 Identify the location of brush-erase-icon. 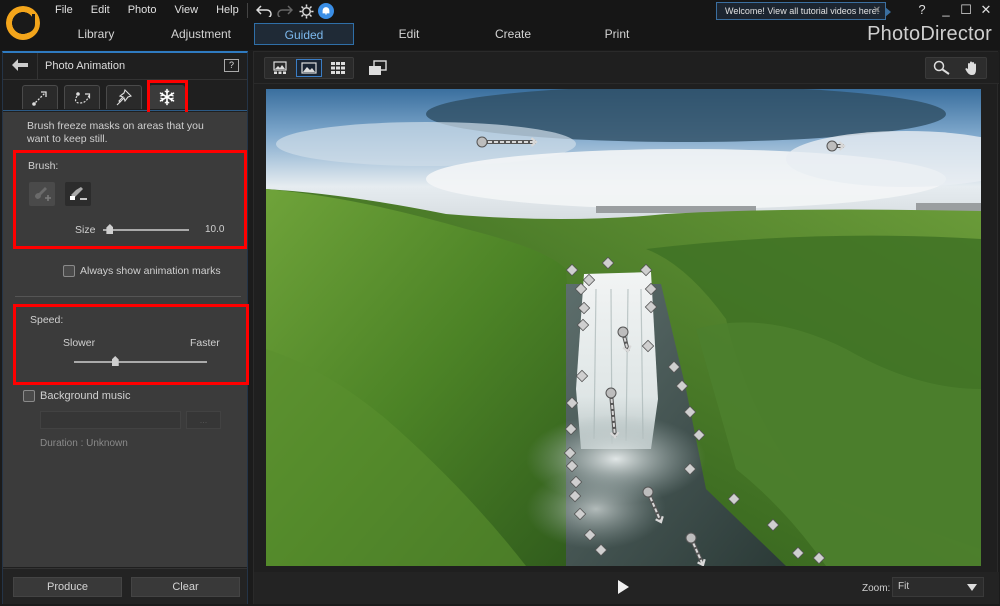
(78, 193).